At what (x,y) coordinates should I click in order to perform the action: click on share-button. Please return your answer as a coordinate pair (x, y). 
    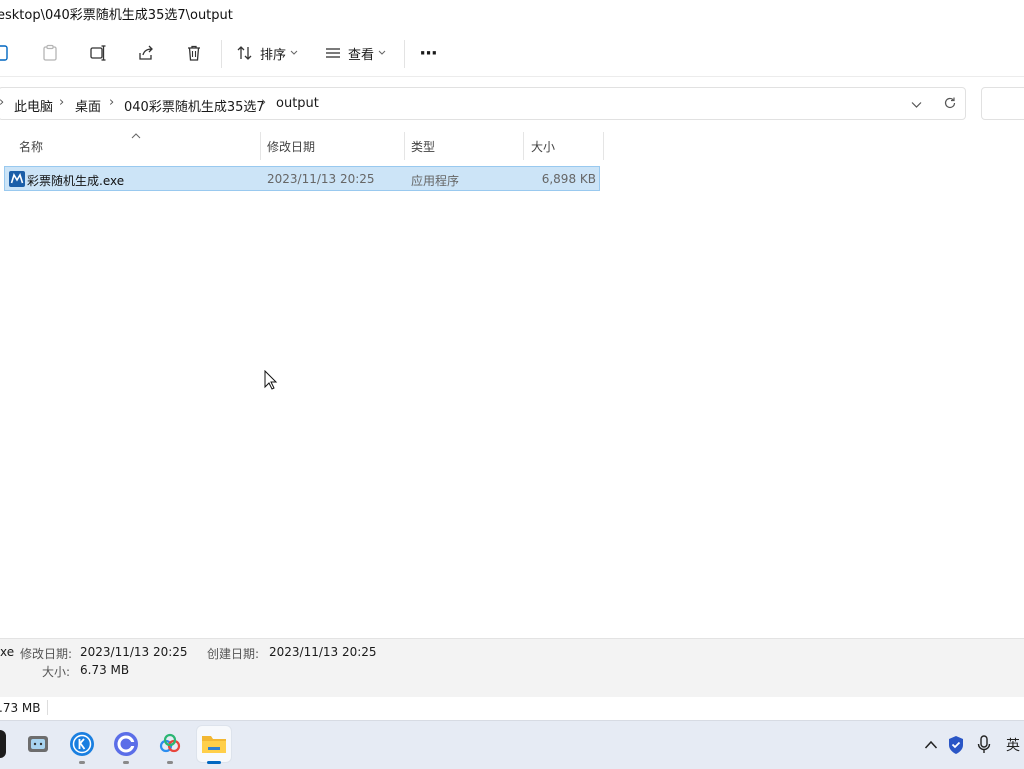
    Looking at the image, I should click on (146, 53).